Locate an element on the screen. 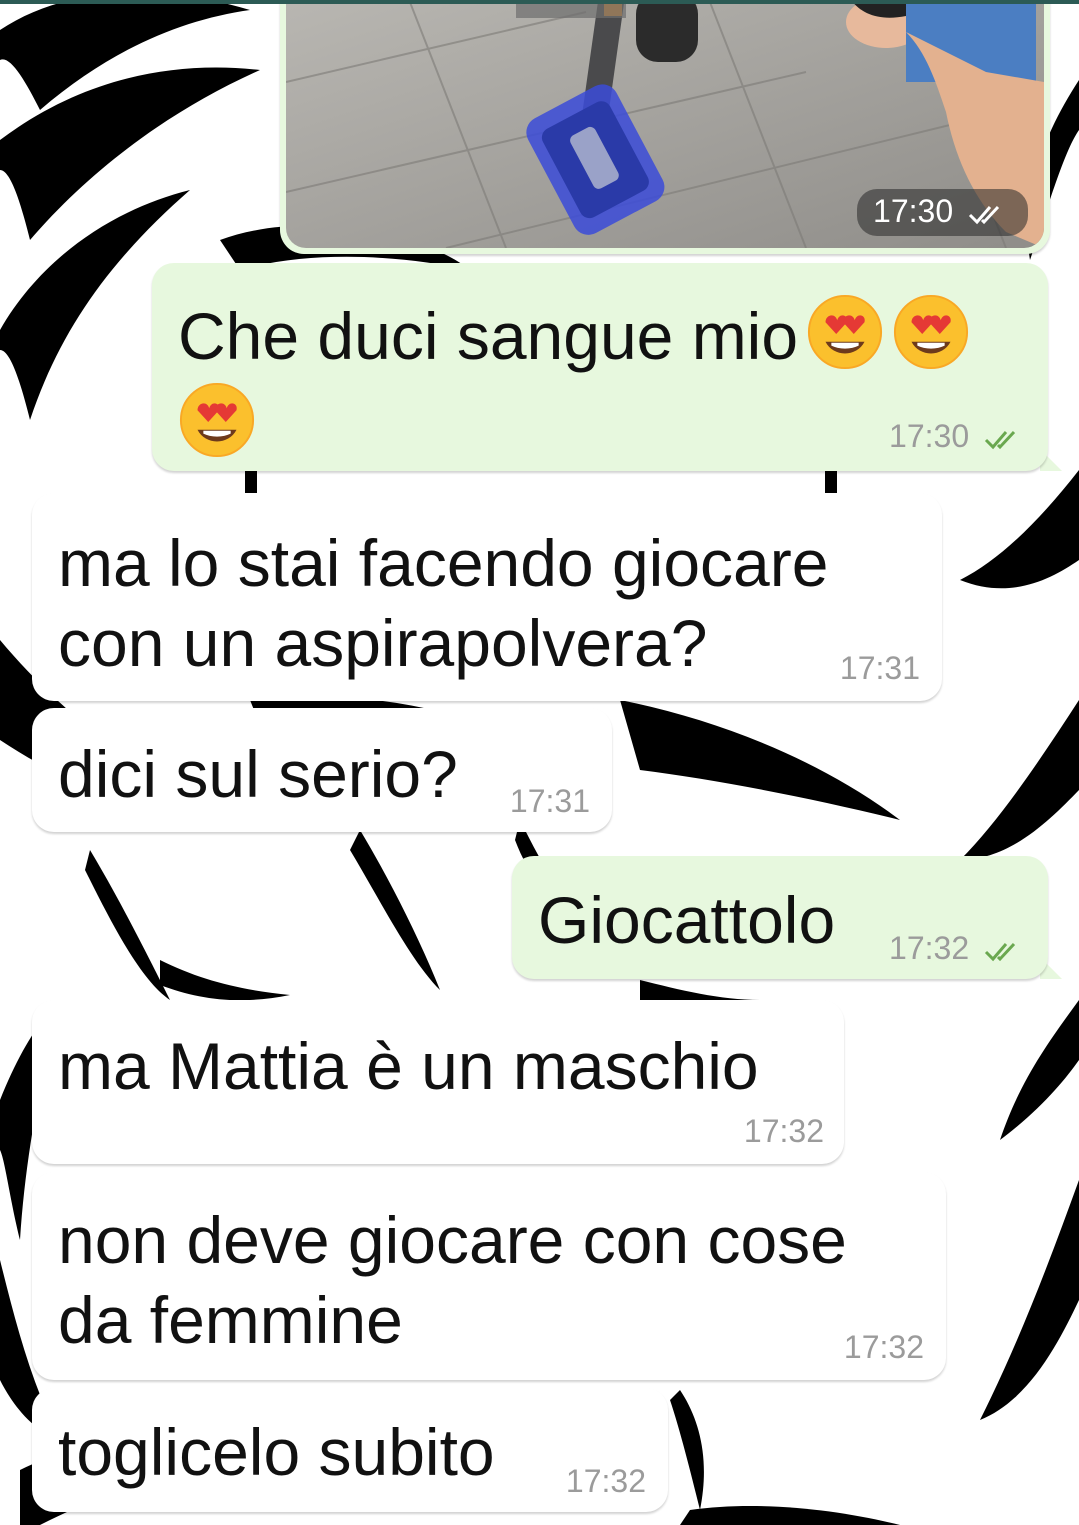  message-text: Che duci sangue mio is located at coordinates (603, 334).